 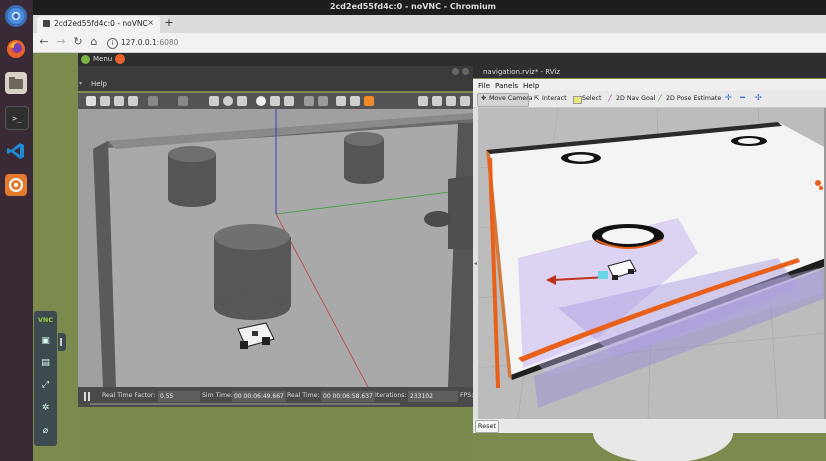 I want to click on screenshot-icon, so click(x=423, y=101).